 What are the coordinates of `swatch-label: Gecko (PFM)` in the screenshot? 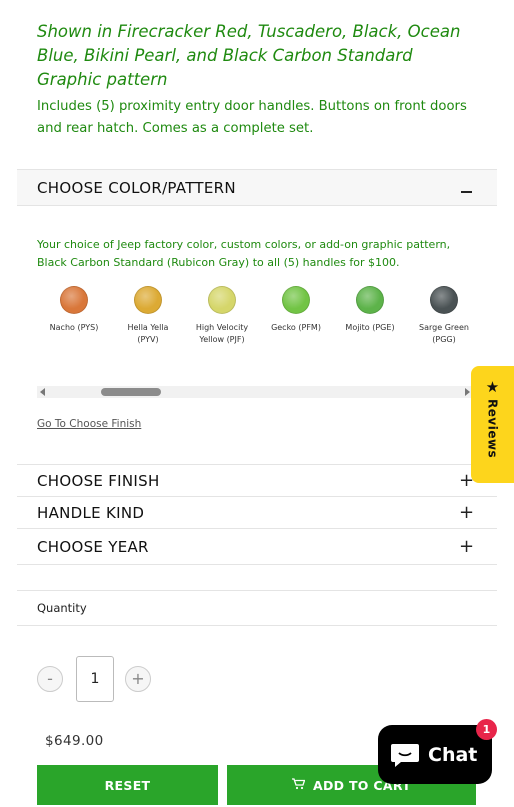 It's located at (296, 327).